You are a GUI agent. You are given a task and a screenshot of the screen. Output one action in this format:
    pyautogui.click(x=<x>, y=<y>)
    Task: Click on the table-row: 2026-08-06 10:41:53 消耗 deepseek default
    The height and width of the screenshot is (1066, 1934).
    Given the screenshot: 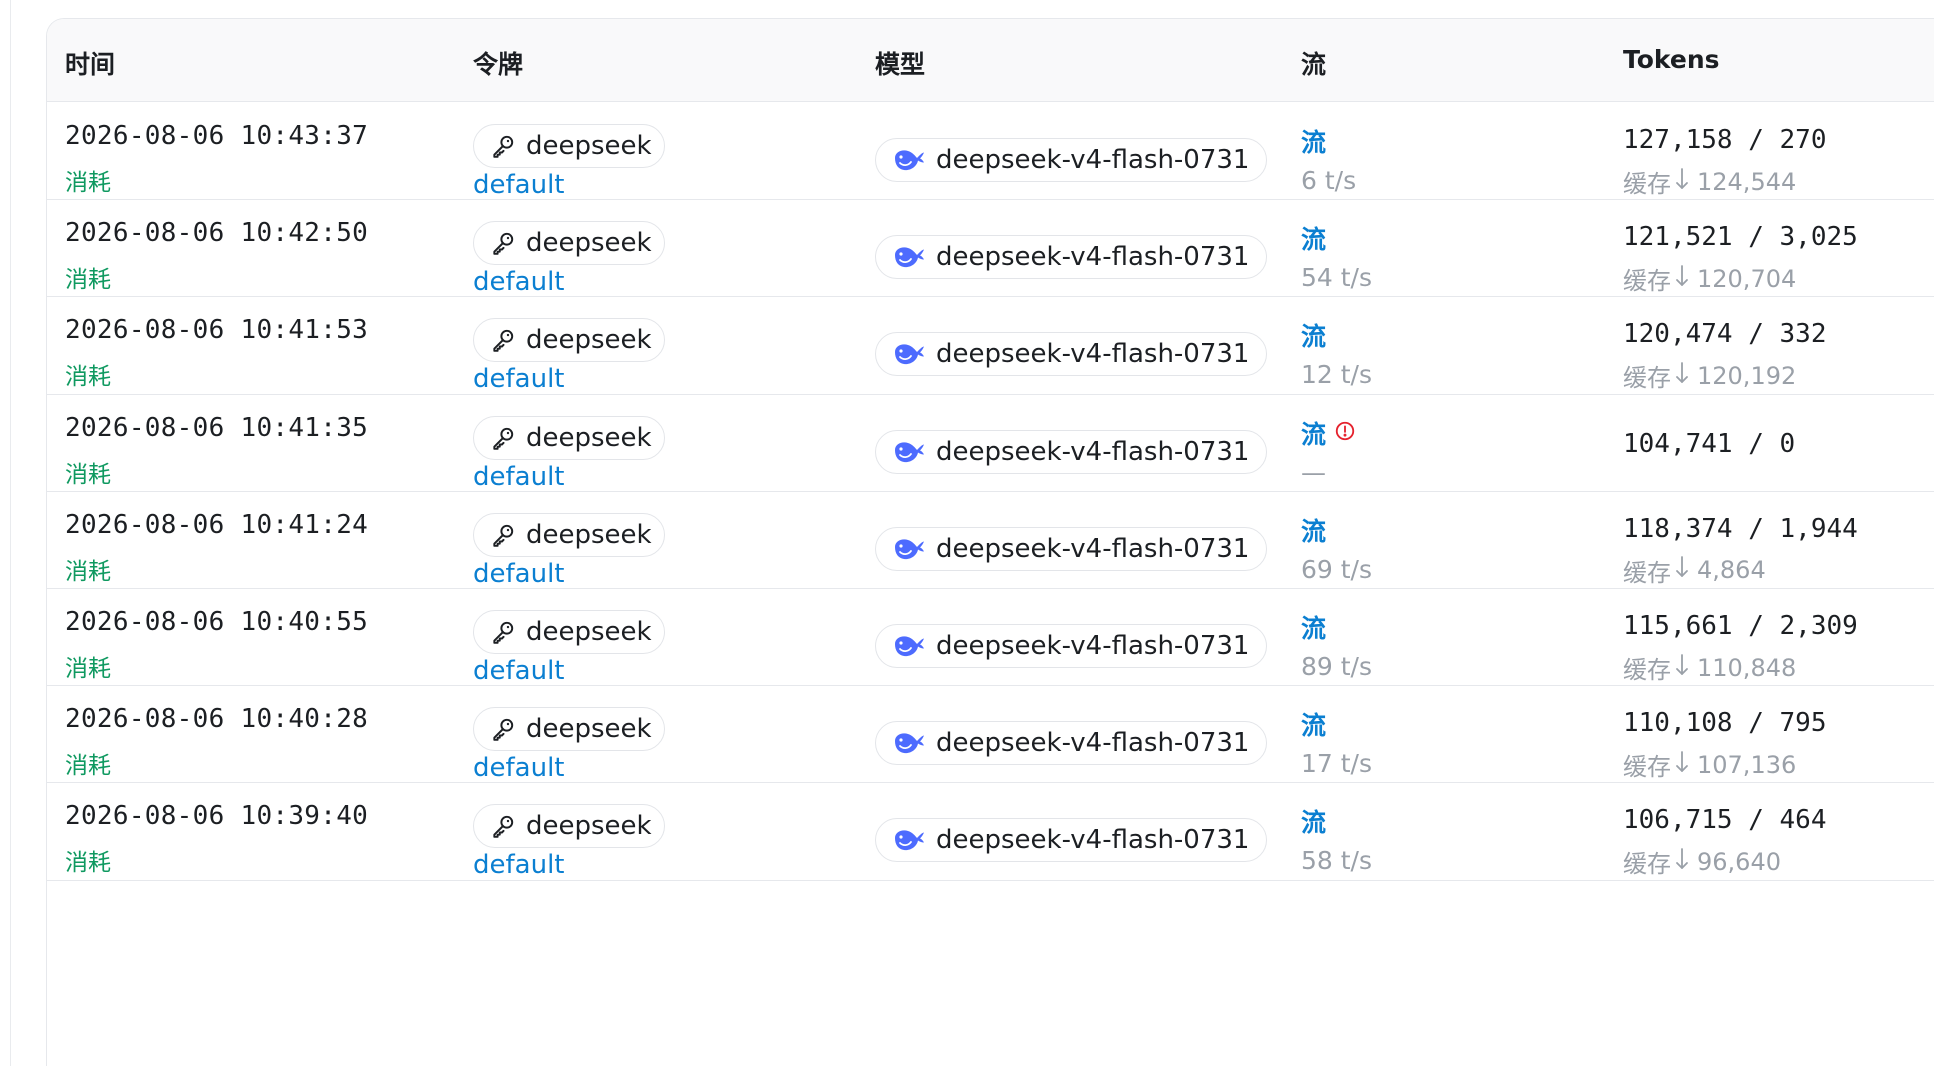 What is the action you would take?
    pyautogui.click(x=990, y=345)
    